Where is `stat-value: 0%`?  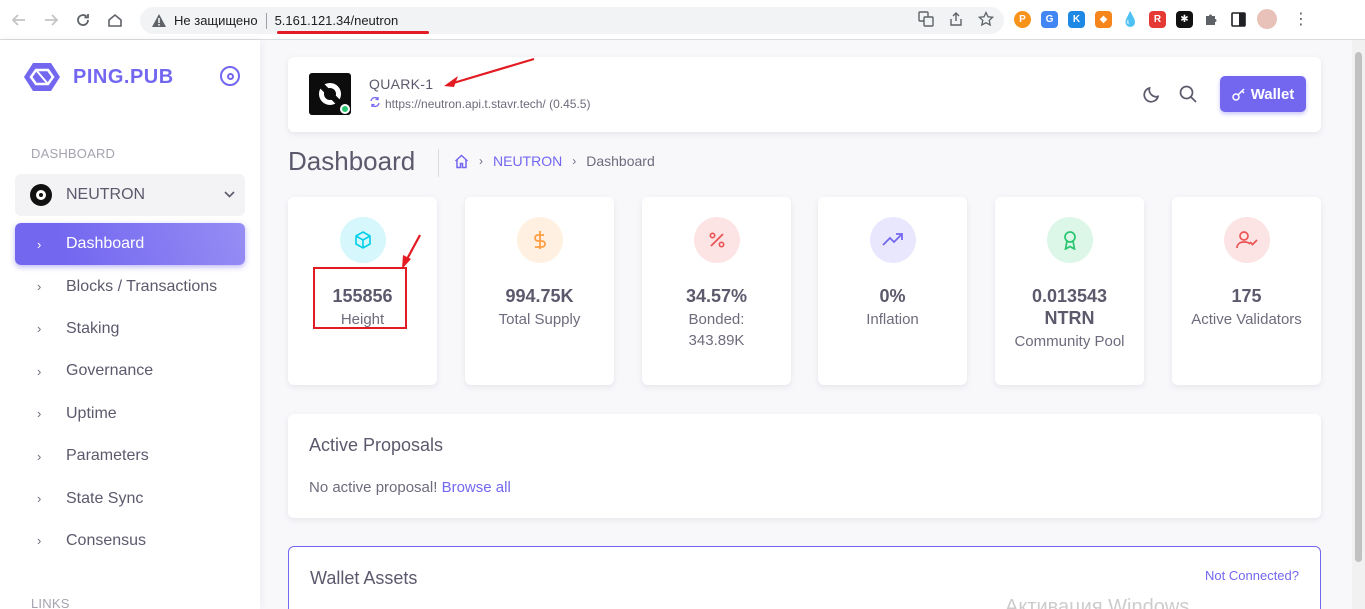
stat-value: 0% is located at coordinates (892, 296).